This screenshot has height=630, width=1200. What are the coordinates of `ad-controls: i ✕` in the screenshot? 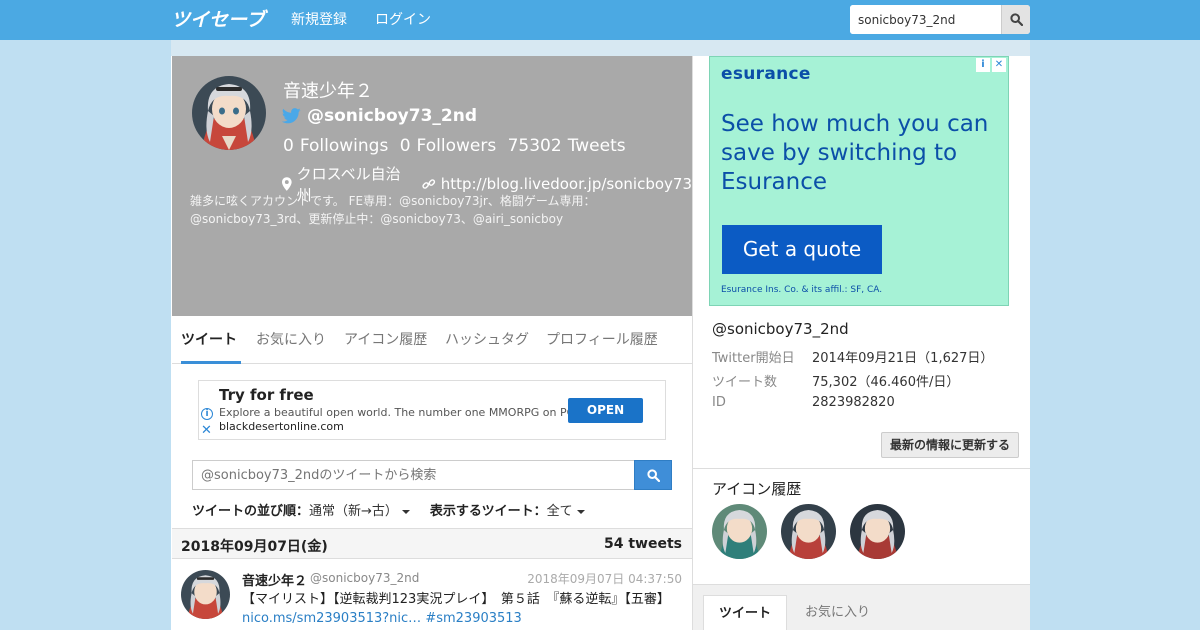 It's located at (991, 65).